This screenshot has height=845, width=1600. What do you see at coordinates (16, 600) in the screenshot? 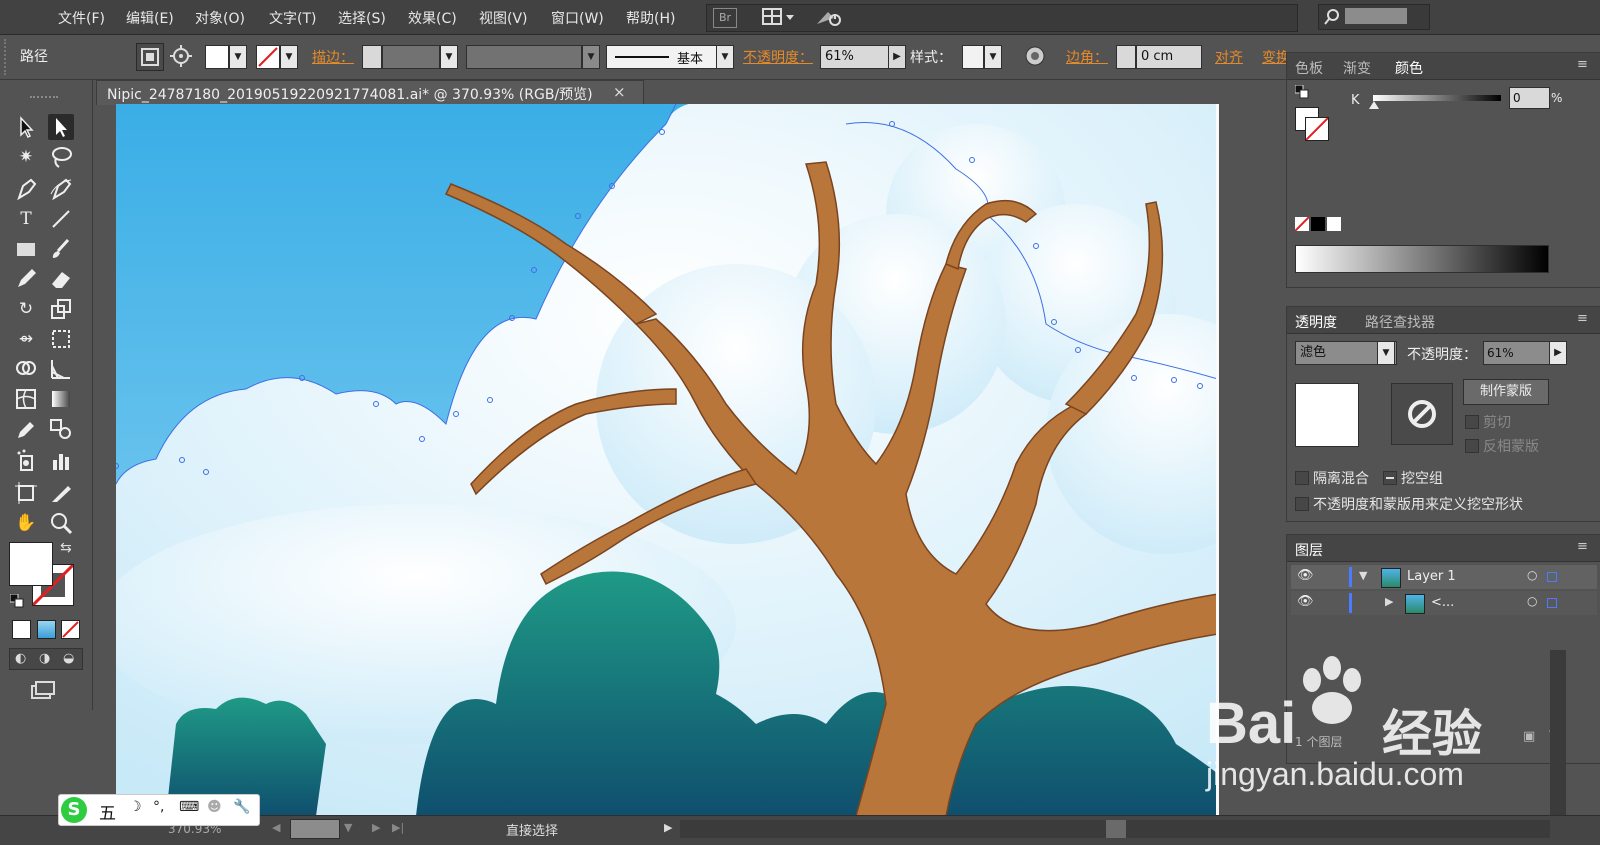
I see `default-colors-icon` at bounding box center [16, 600].